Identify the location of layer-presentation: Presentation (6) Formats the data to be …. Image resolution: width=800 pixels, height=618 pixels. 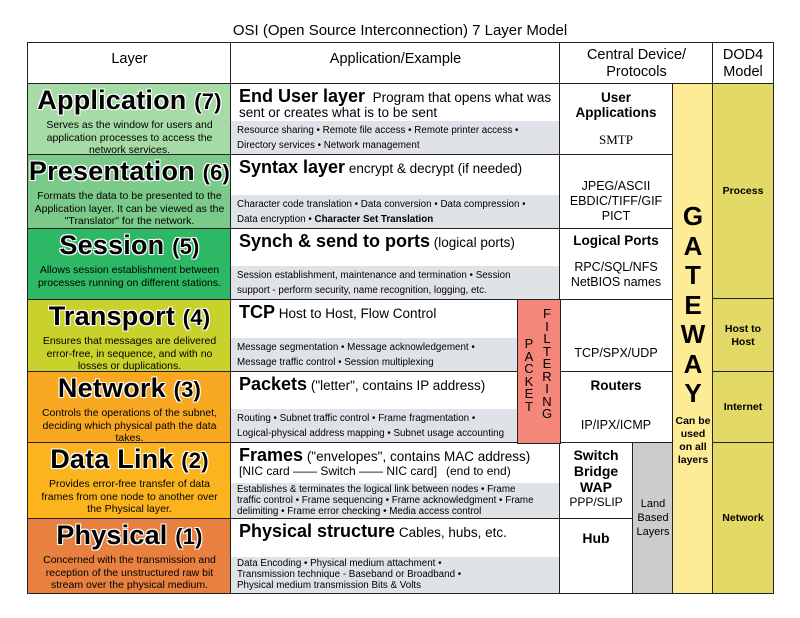
(129, 192).